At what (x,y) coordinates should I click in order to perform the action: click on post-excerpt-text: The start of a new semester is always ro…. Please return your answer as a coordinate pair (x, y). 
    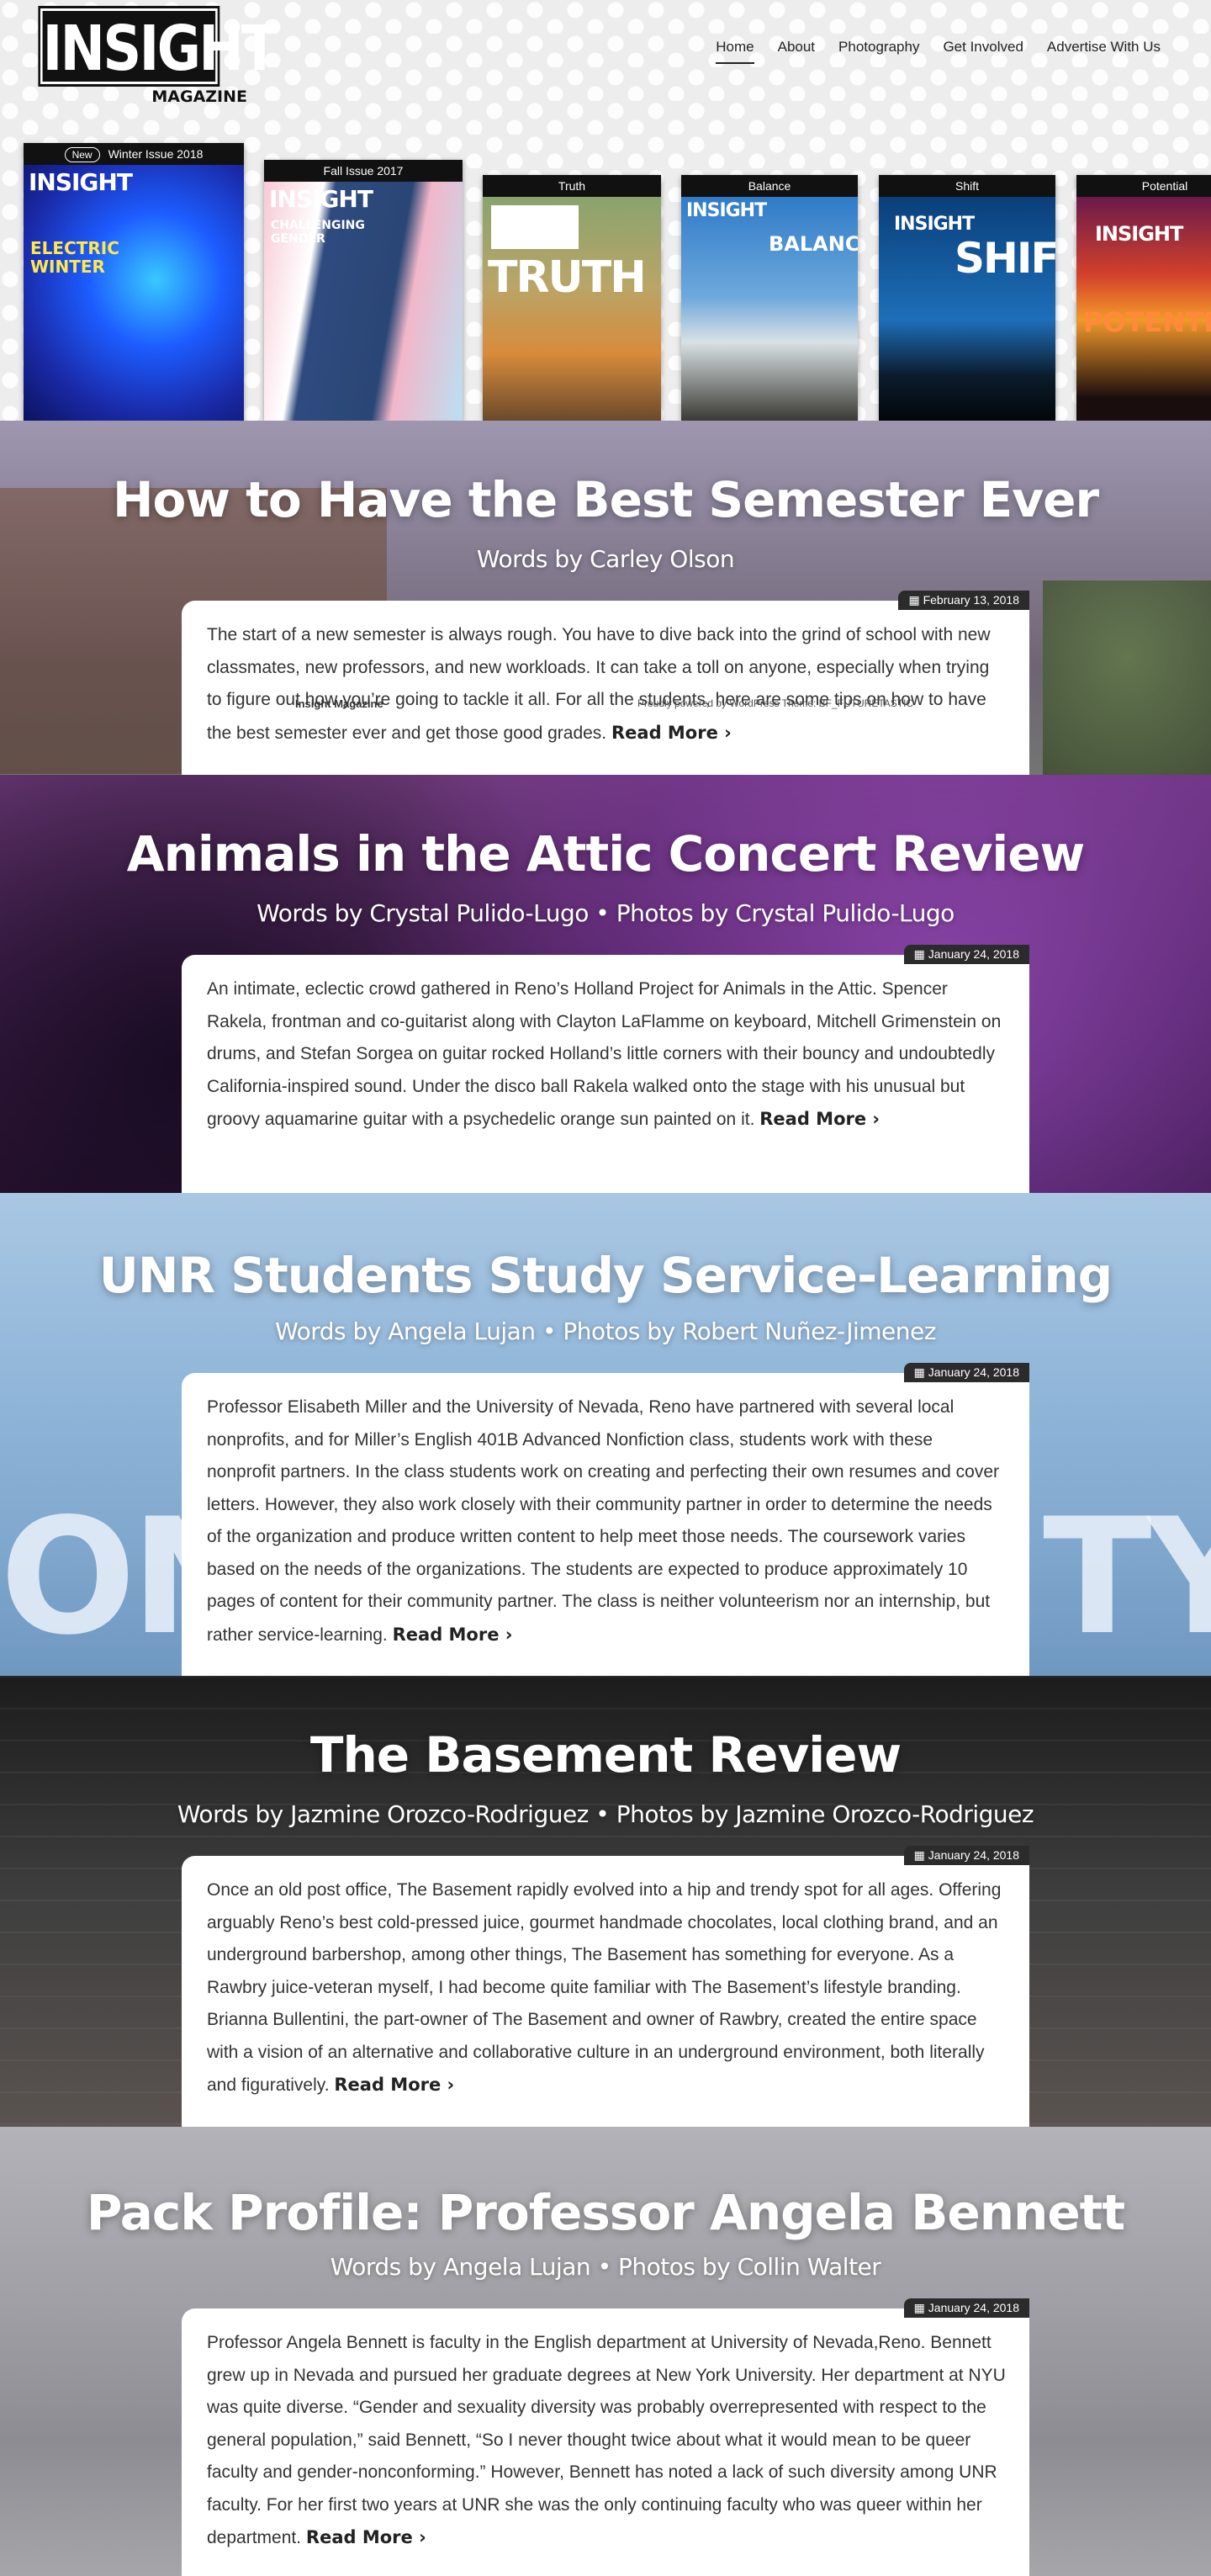
    Looking at the image, I should click on (599, 684).